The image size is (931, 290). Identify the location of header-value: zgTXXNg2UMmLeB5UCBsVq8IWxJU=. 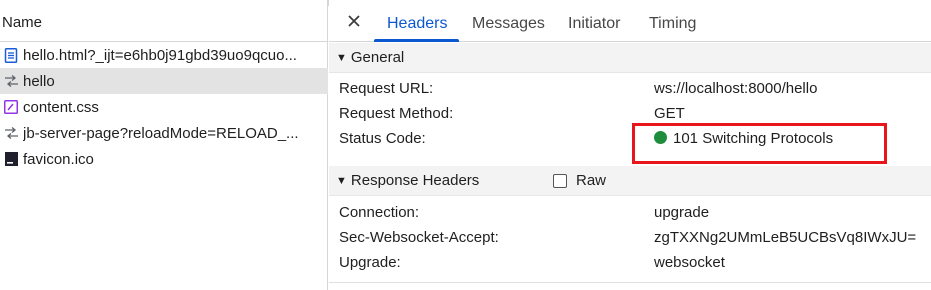
(785, 237).